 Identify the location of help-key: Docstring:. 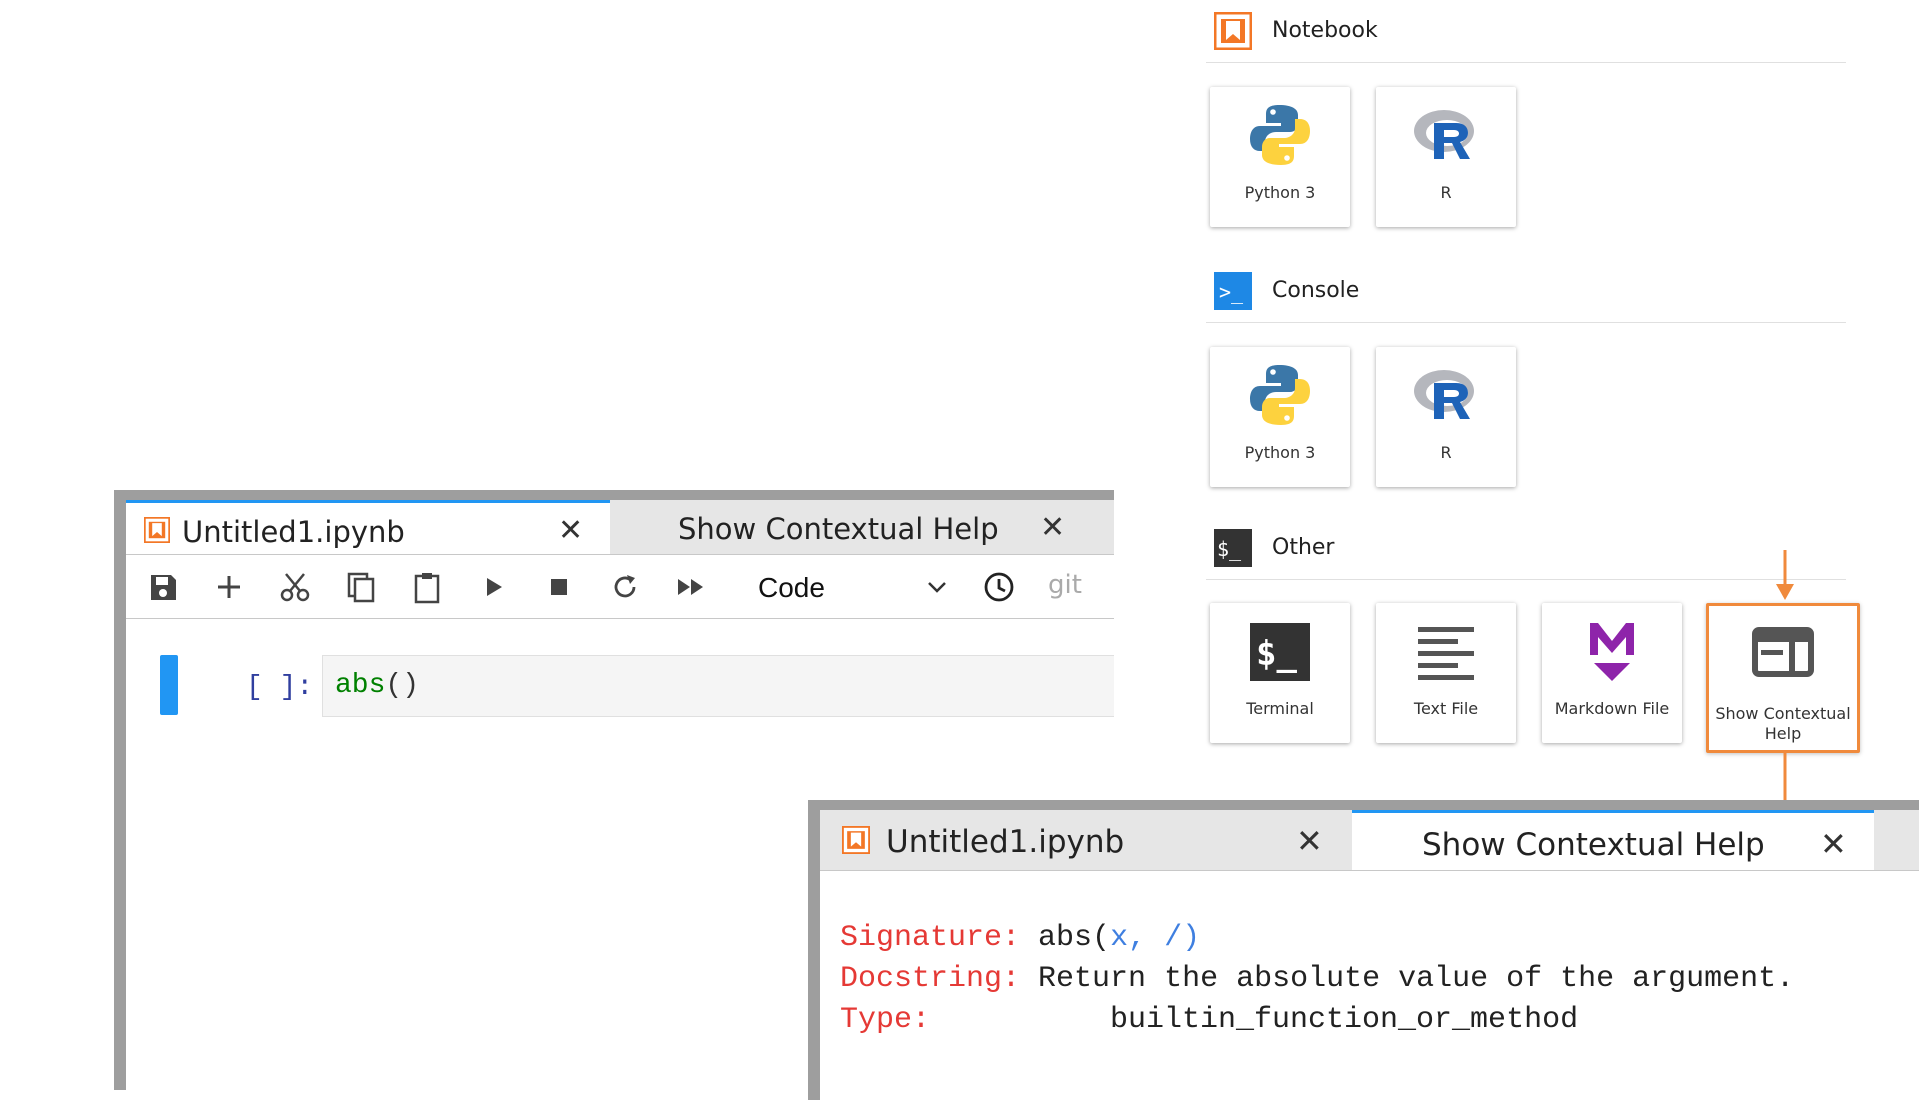
(930, 979).